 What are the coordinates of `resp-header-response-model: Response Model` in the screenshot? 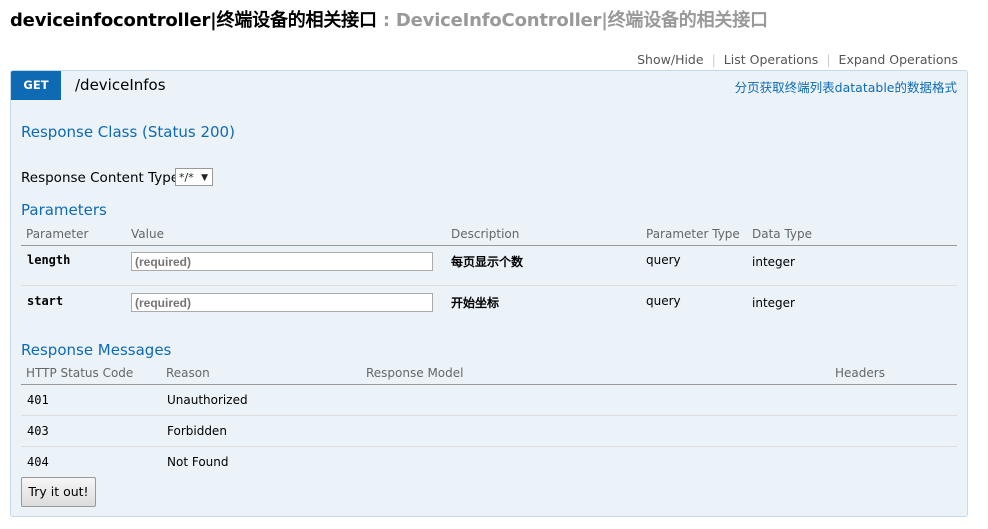 It's located at (415, 373).